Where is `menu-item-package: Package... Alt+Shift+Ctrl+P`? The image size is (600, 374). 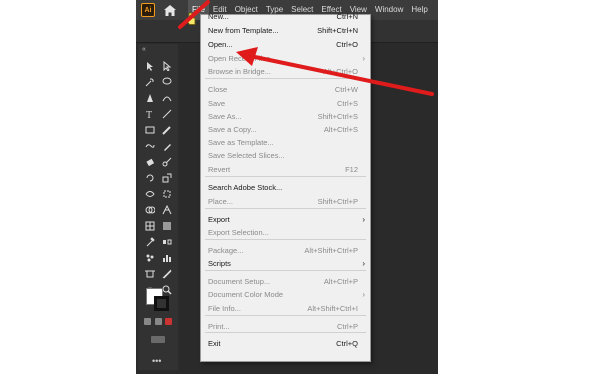
menu-item-package: Package... Alt+Shift+Ctrl+P is located at coordinates (285, 250).